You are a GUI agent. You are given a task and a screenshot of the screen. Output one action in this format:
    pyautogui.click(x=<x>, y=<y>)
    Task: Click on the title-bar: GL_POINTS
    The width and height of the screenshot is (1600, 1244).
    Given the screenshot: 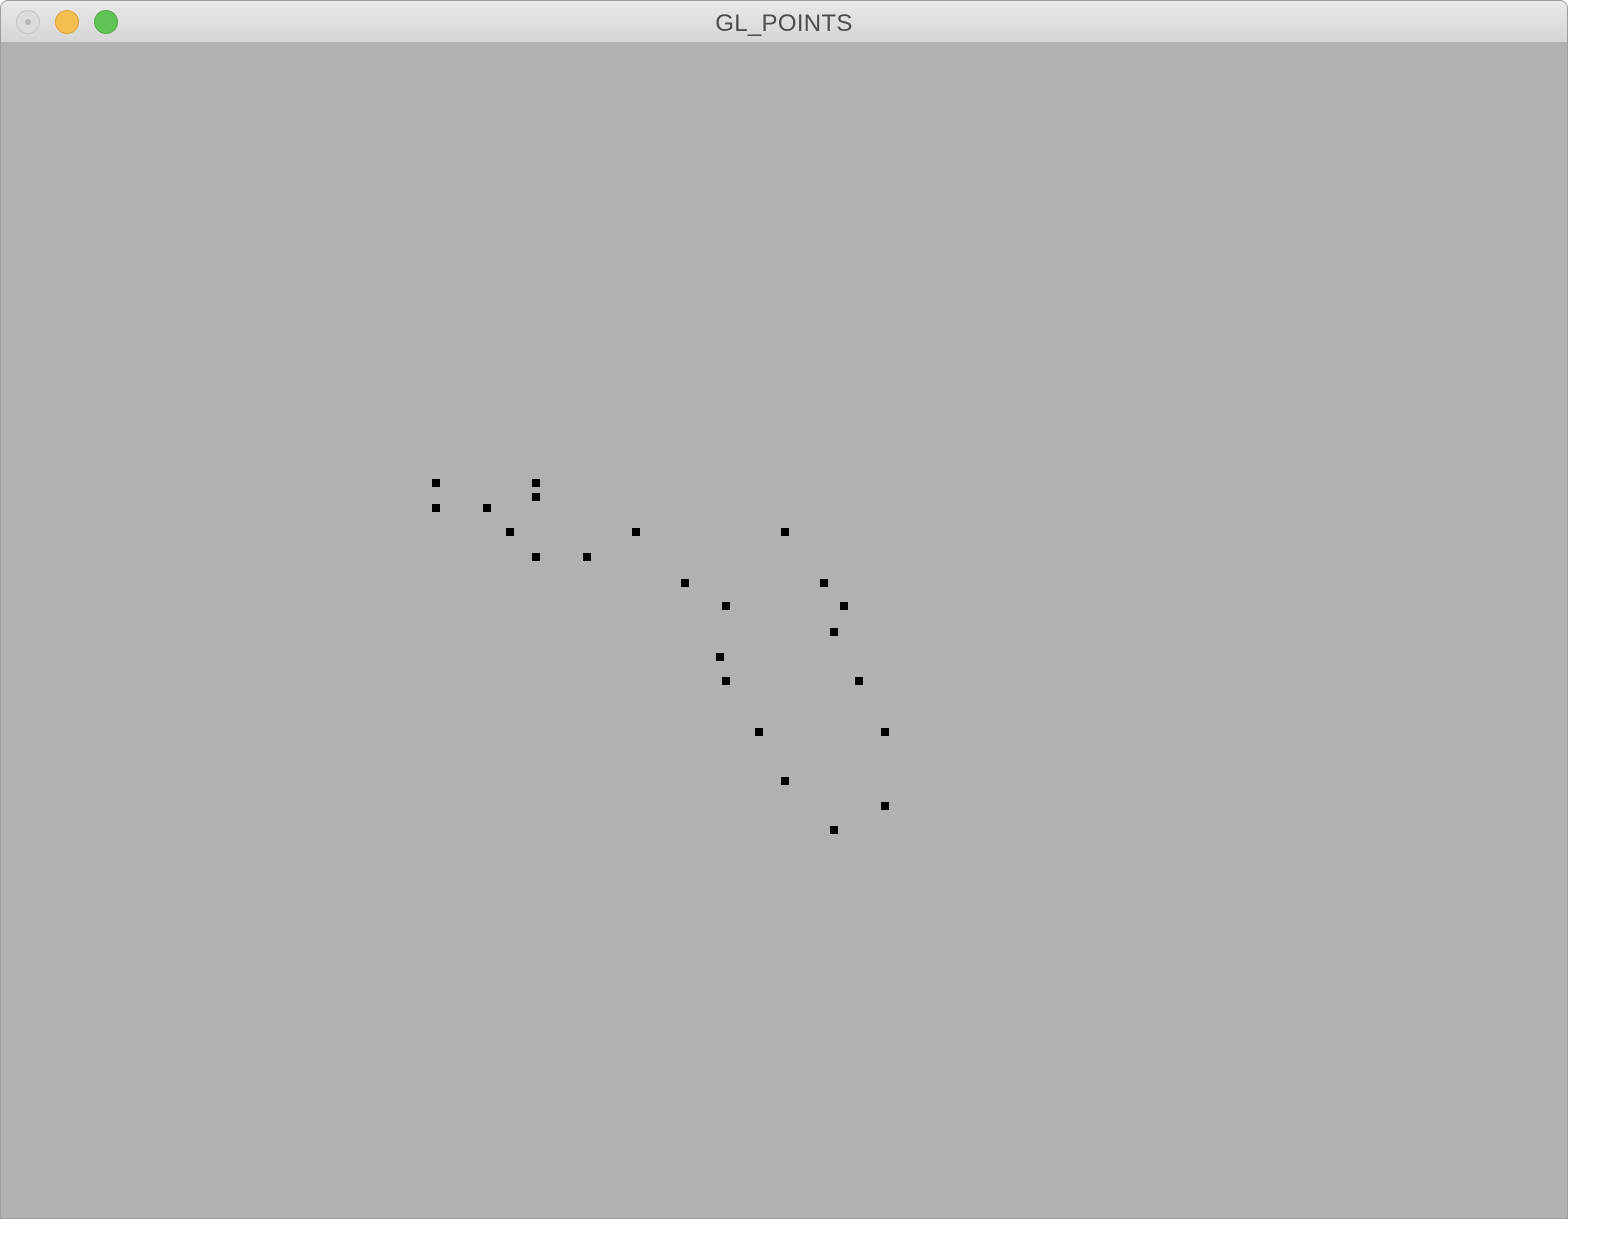 What is the action you would take?
    pyautogui.click(x=784, y=22)
    